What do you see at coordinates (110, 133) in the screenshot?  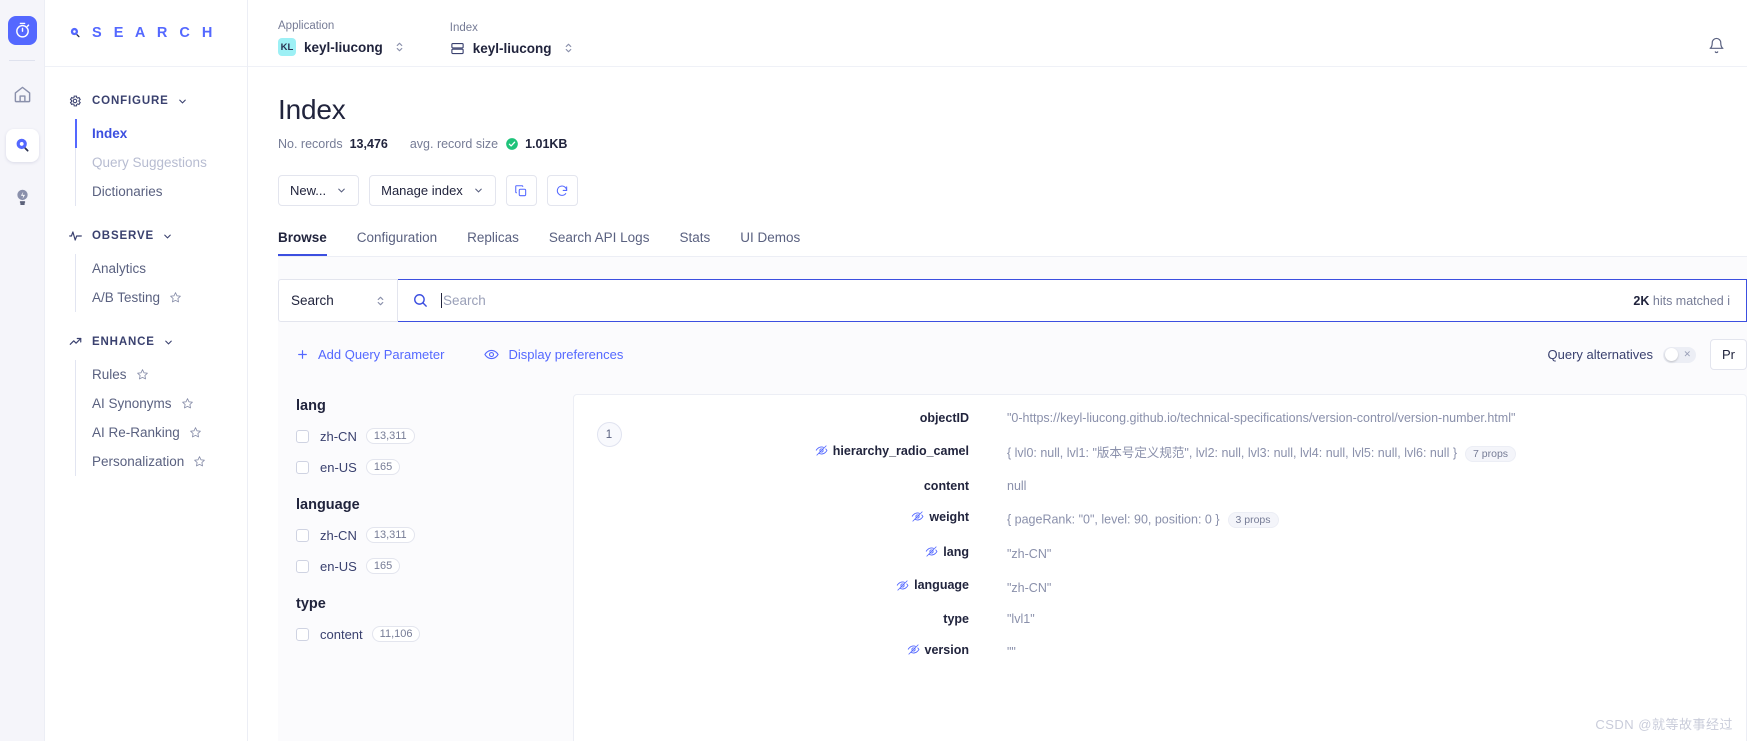 I see `sidebar-item-label: Index` at bounding box center [110, 133].